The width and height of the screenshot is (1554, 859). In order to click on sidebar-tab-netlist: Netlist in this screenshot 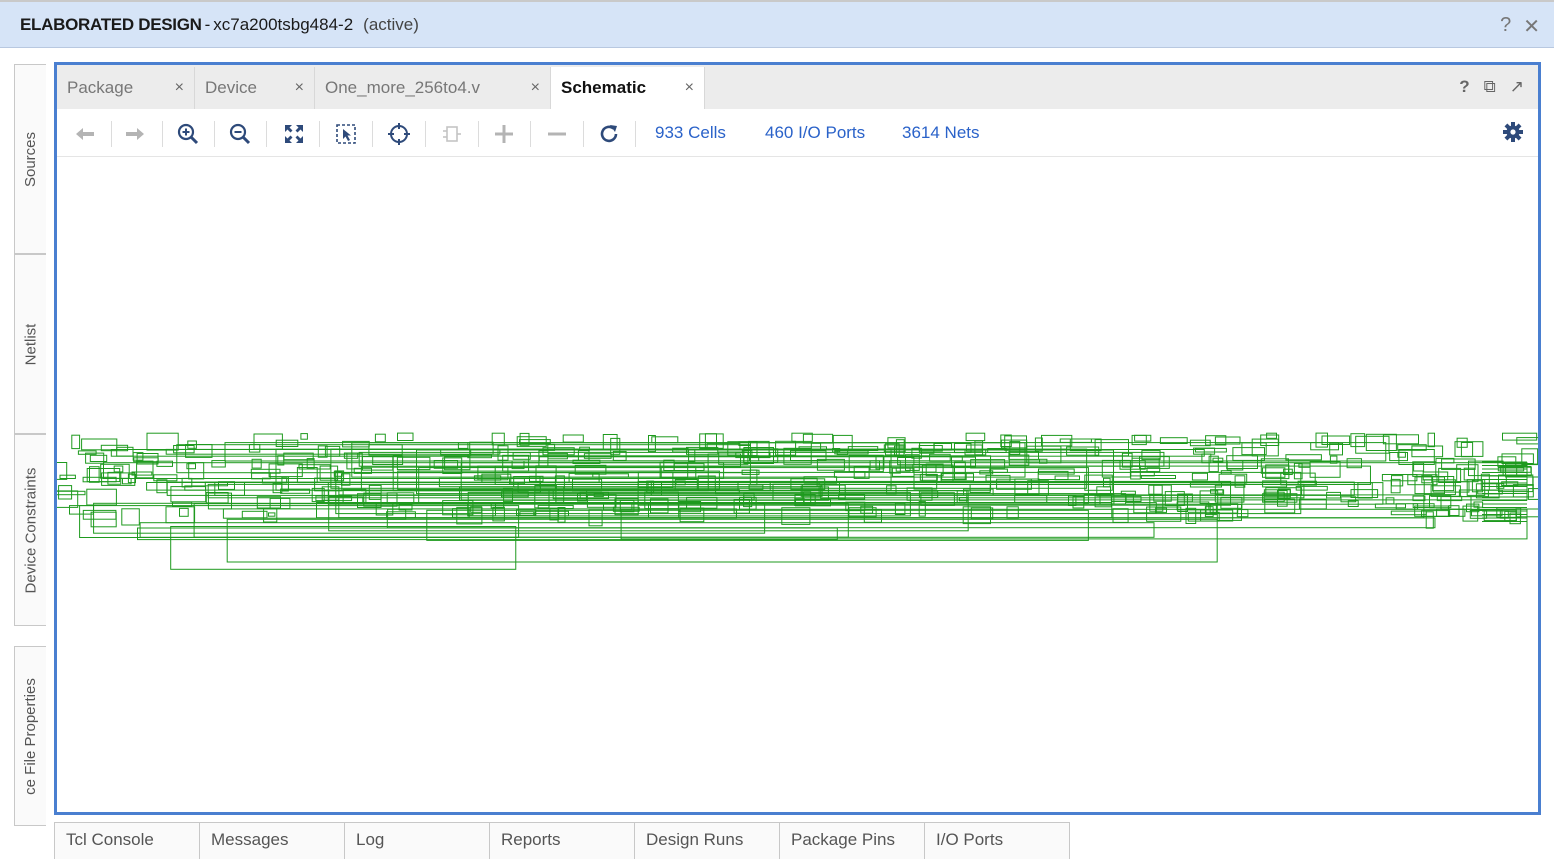, I will do `click(30, 344)`.